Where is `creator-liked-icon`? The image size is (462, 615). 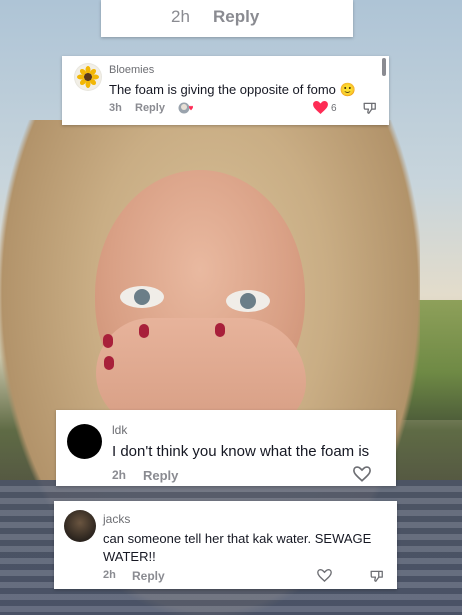 creator-liked-icon is located at coordinates (186, 110).